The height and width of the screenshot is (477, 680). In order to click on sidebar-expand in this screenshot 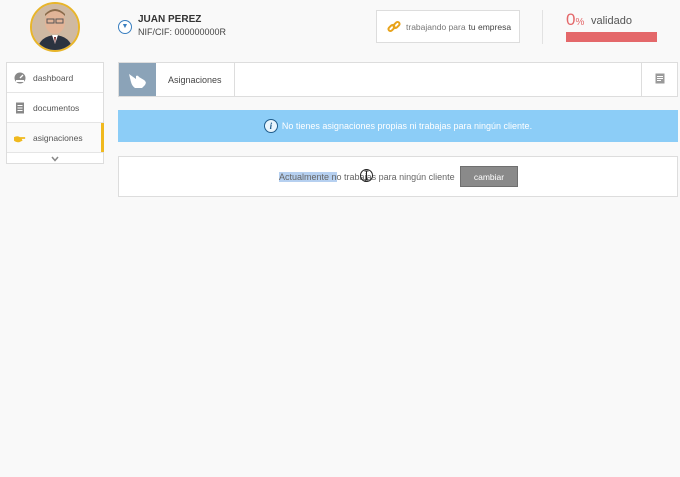, I will do `click(55, 158)`.